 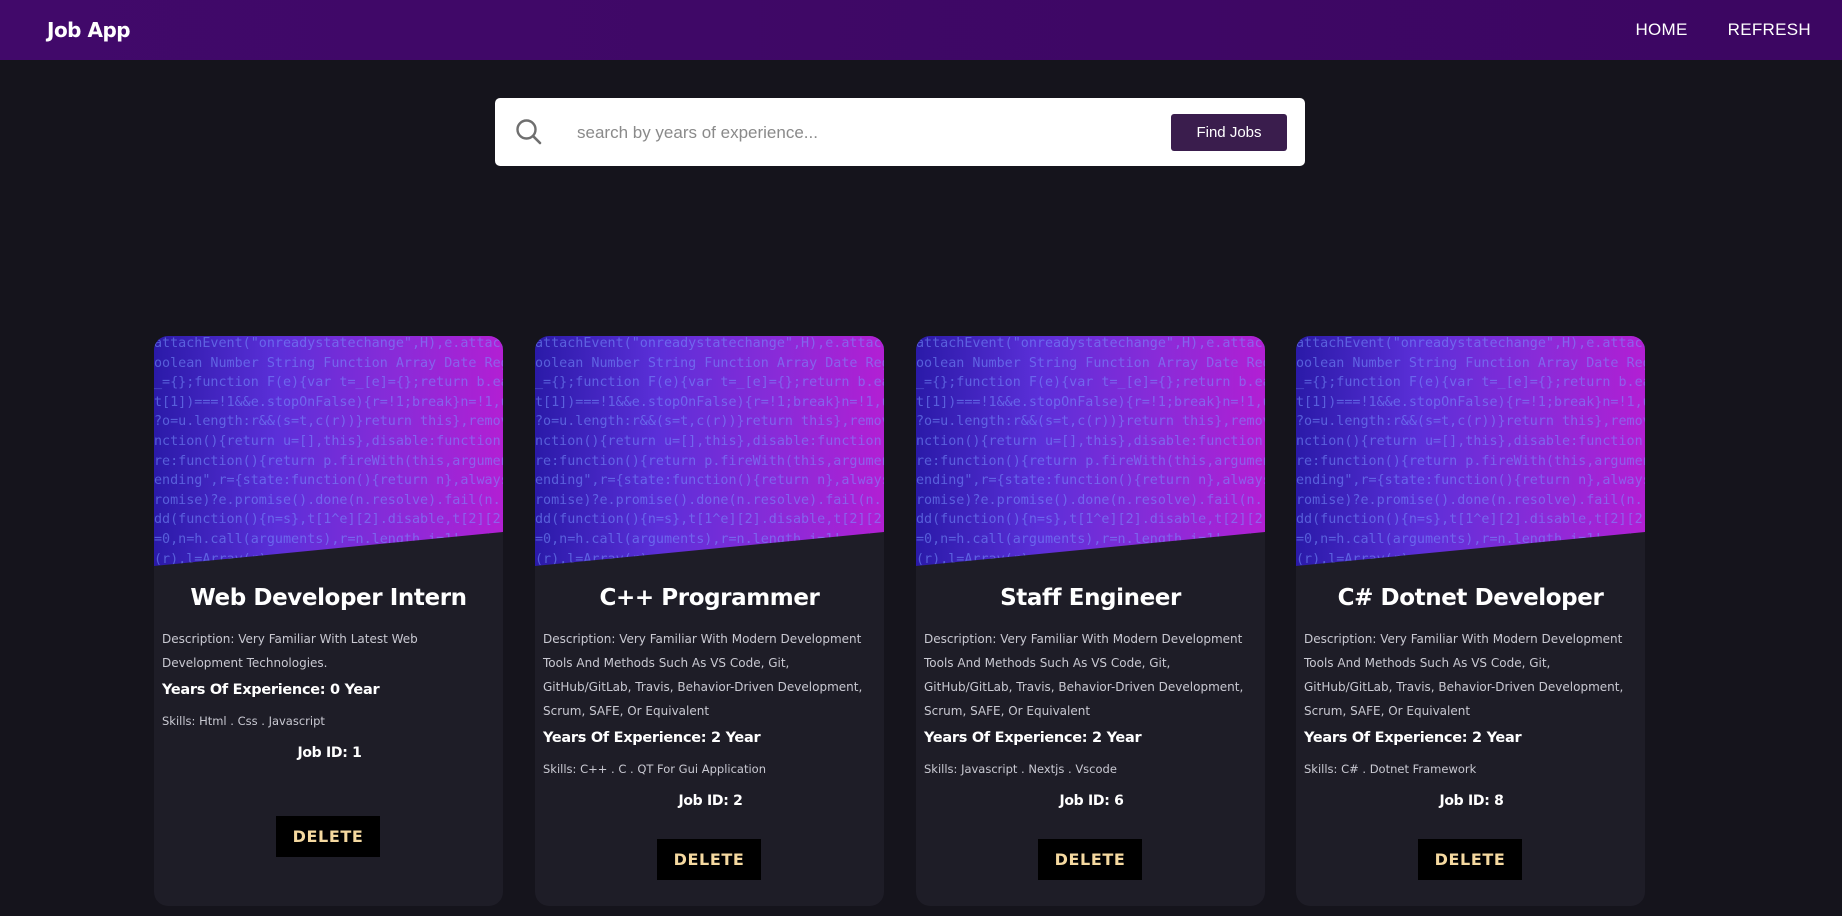 What do you see at coordinates (710, 801) in the screenshot?
I see `job-id: Job ID: 2` at bounding box center [710, 801].